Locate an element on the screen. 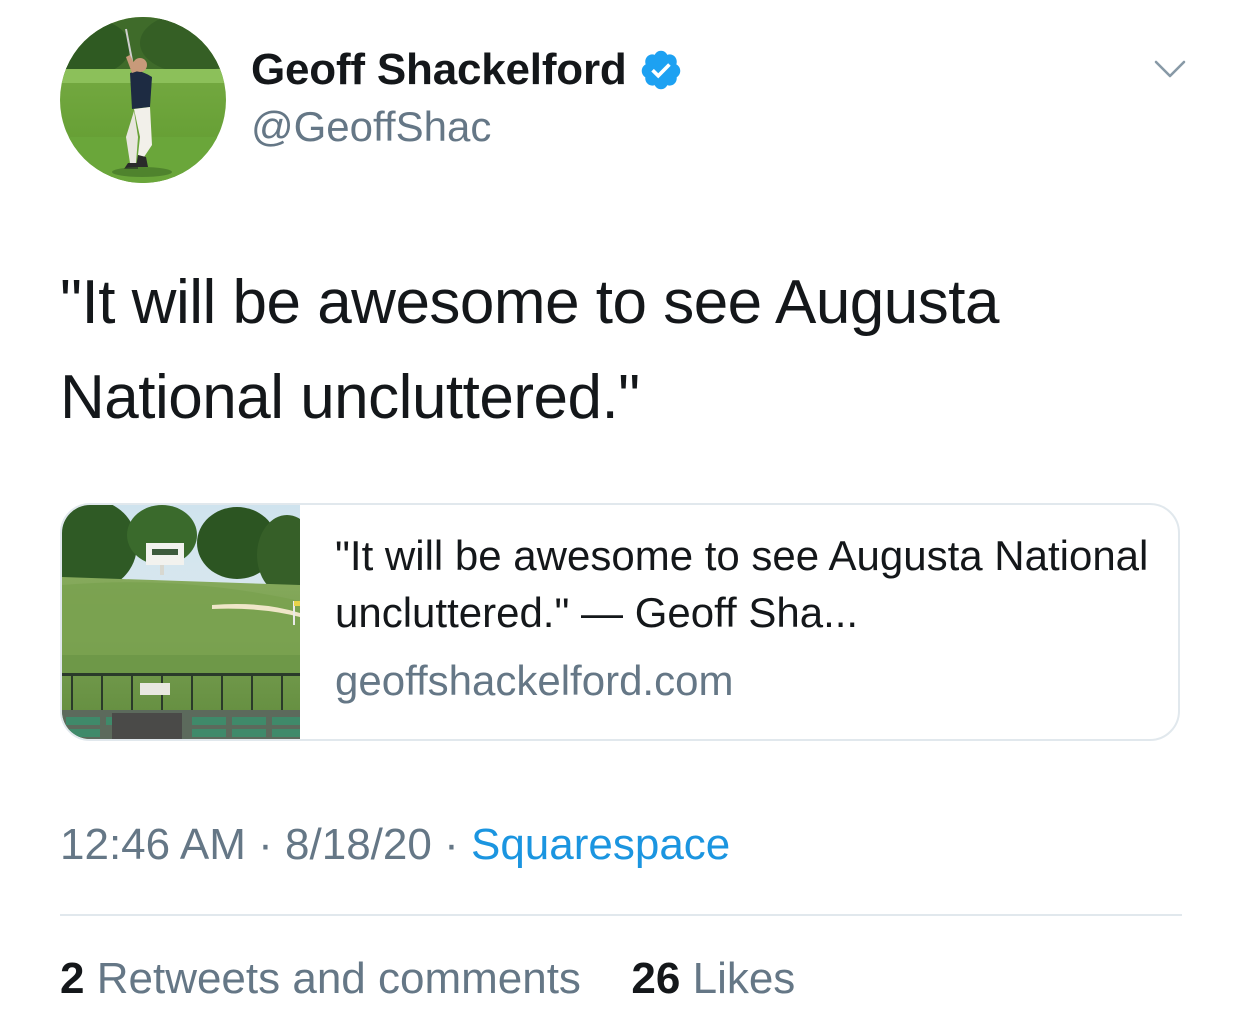 Image resolution: width=1242 pixels, height=1016 pixels. chevron-down-icon is located at coordinates (1170, 70).